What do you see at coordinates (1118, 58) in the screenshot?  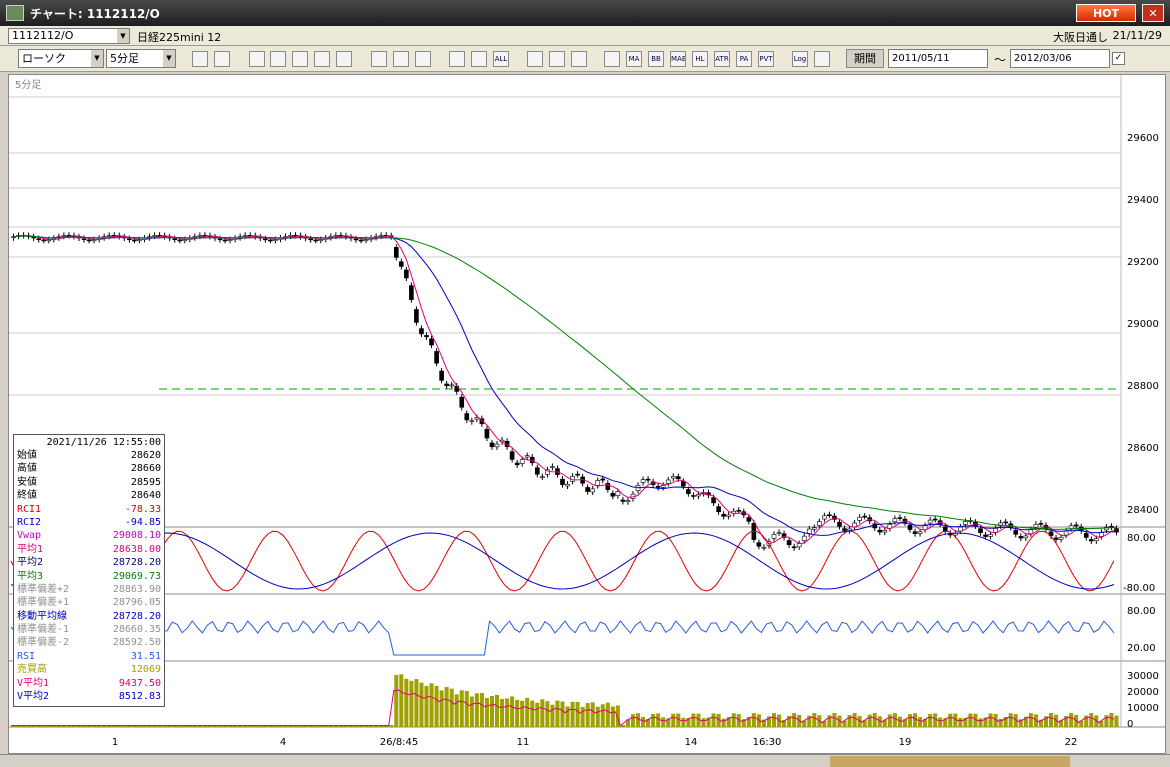 I see `period-checkbox: ✓` at bounding box center [1118, 58].